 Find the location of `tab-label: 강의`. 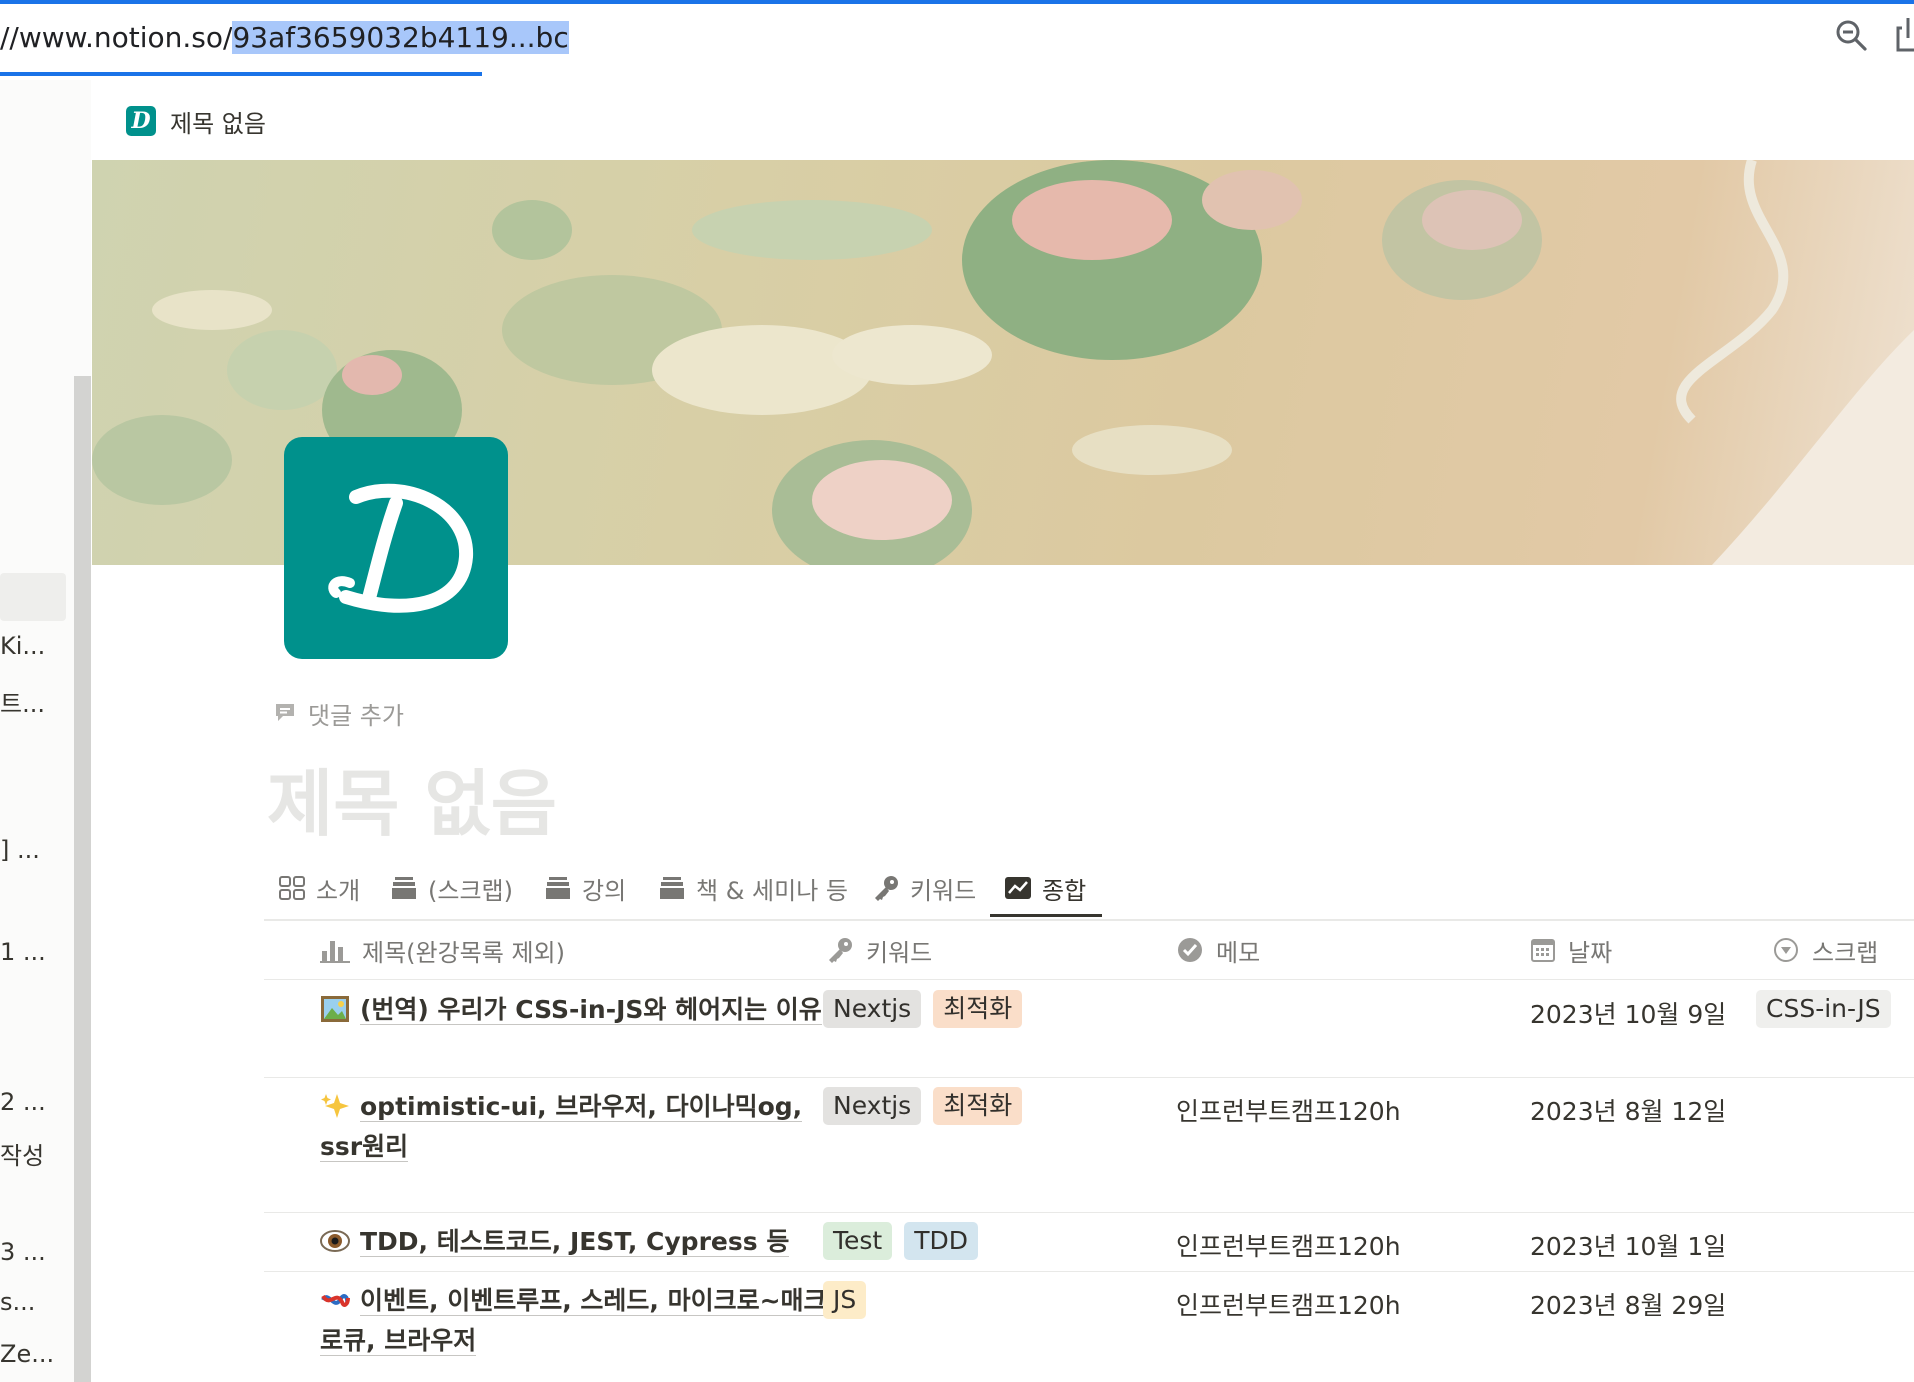

tab-label: 강의 is located at coordinates (604, 890).